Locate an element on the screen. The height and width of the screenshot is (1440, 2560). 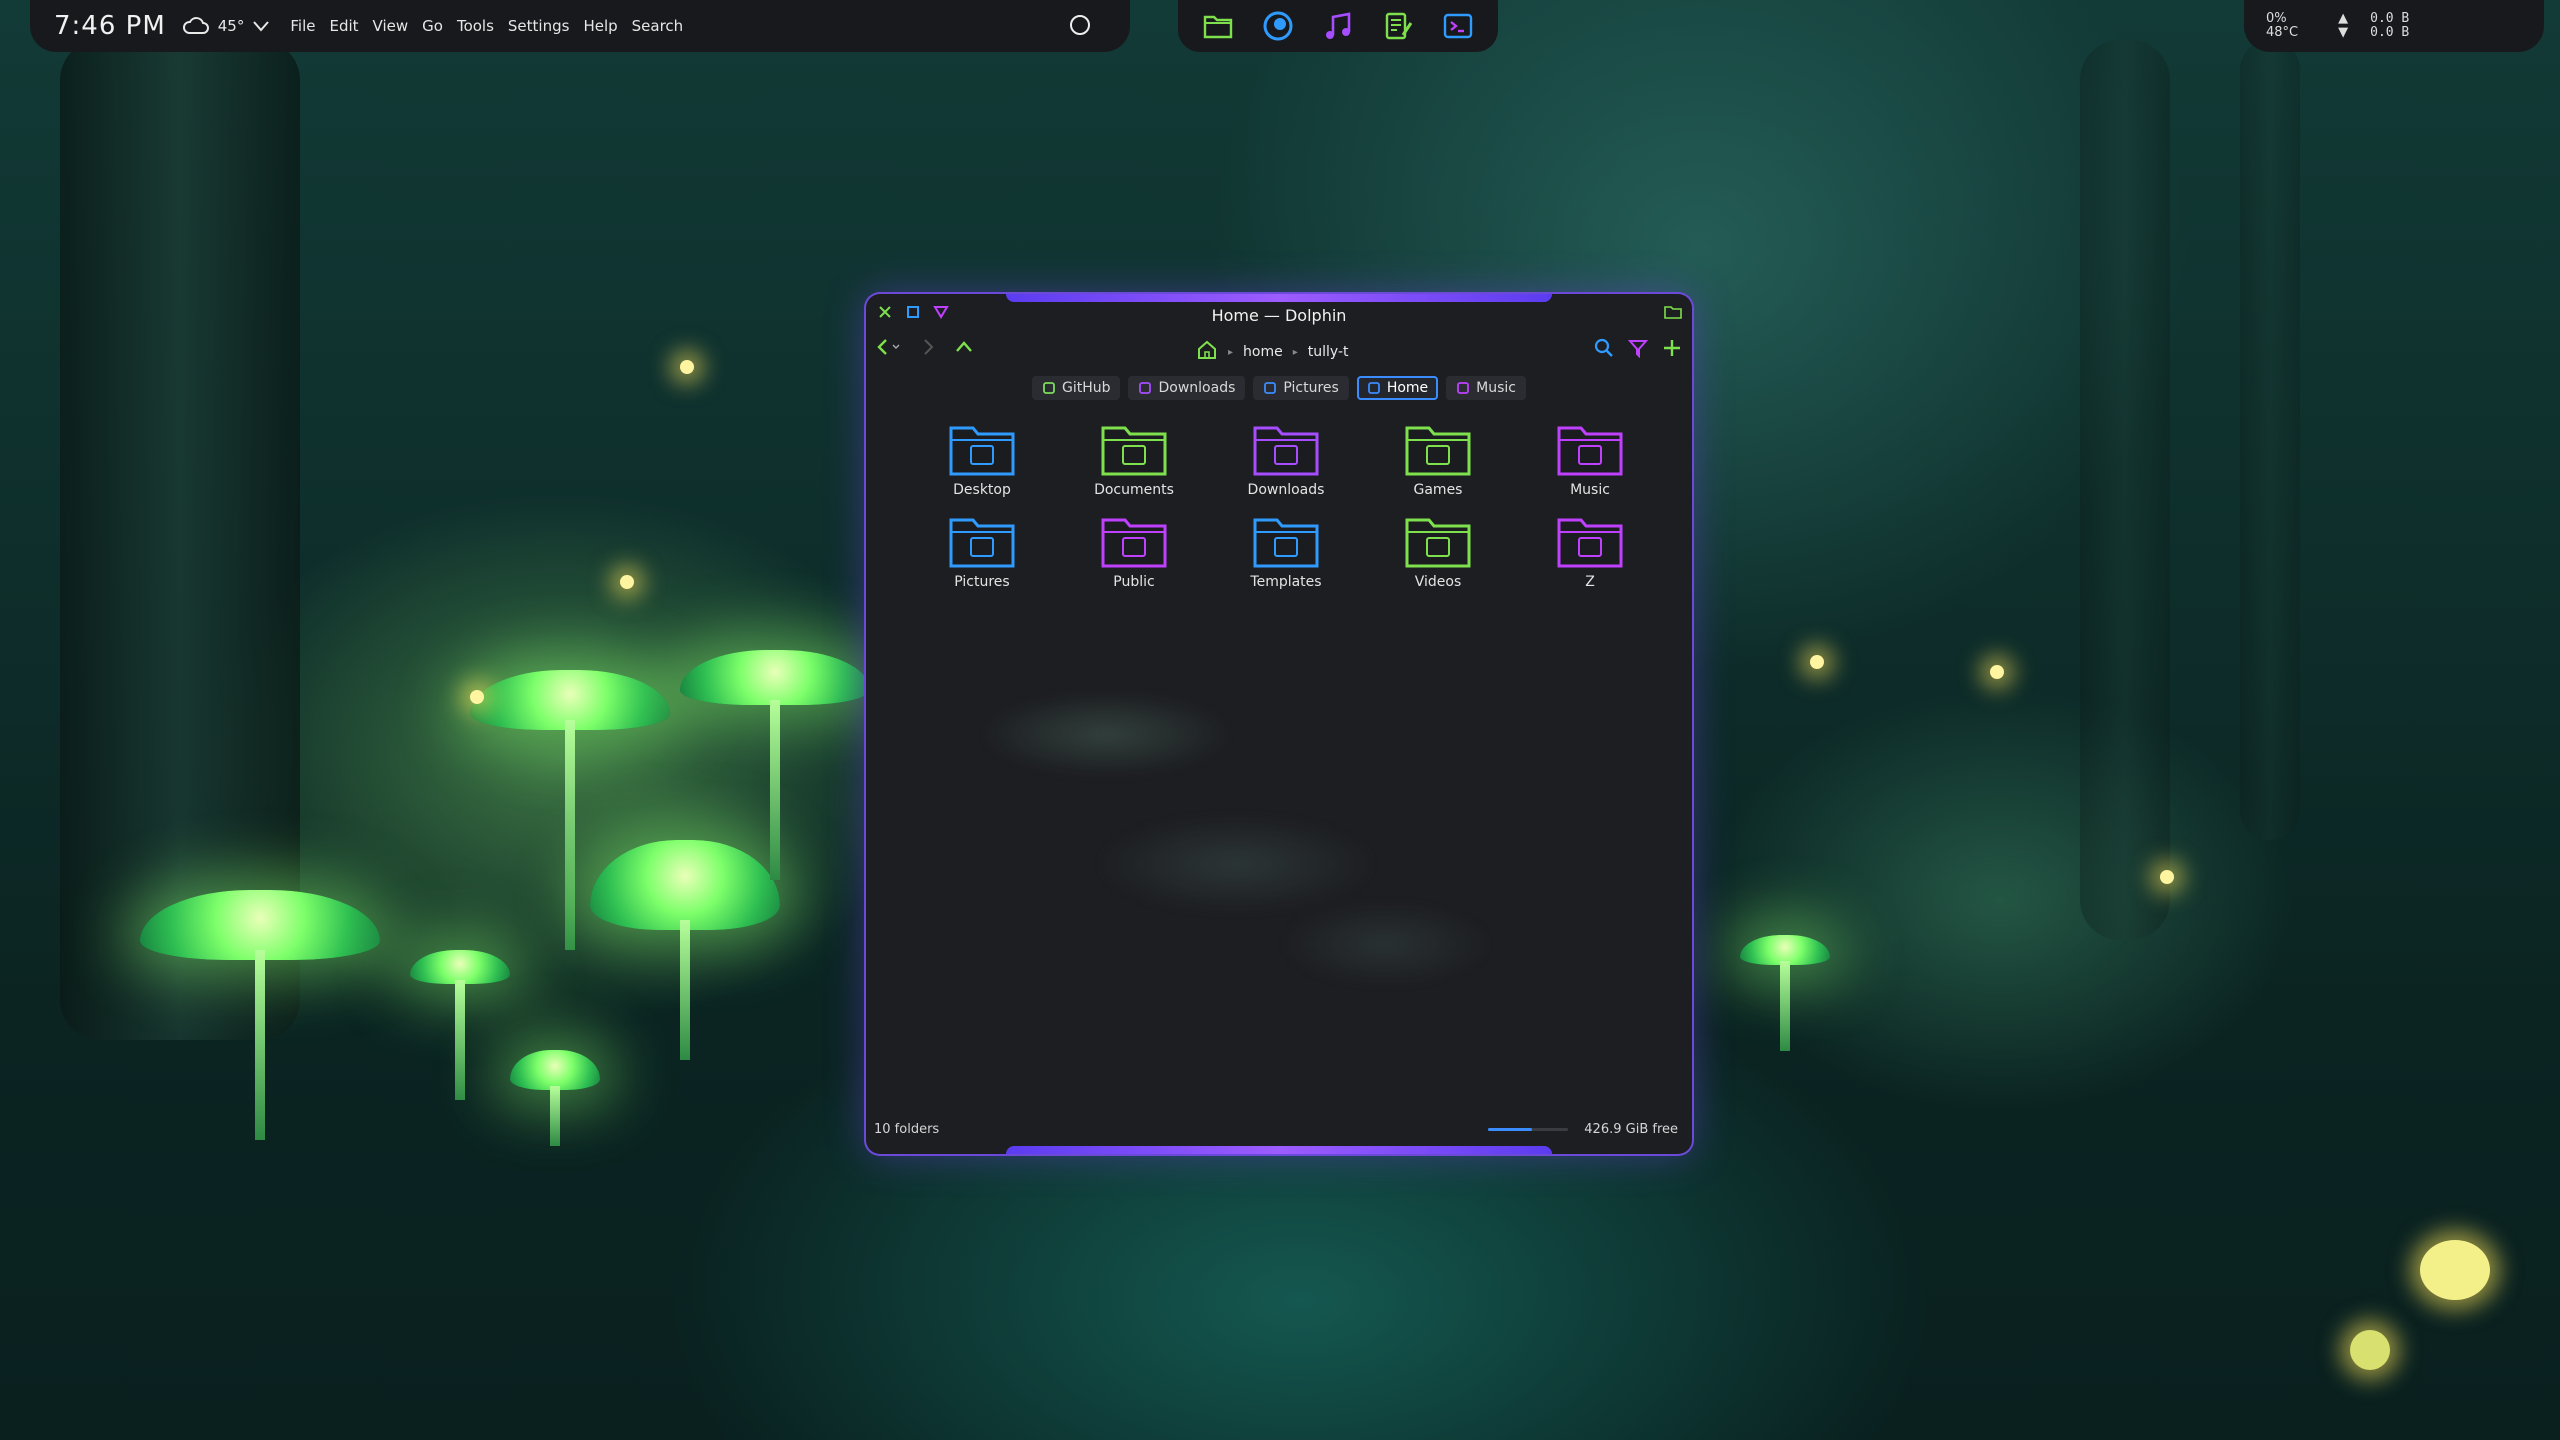
filter-icon is located at coordinates (1638, 349).